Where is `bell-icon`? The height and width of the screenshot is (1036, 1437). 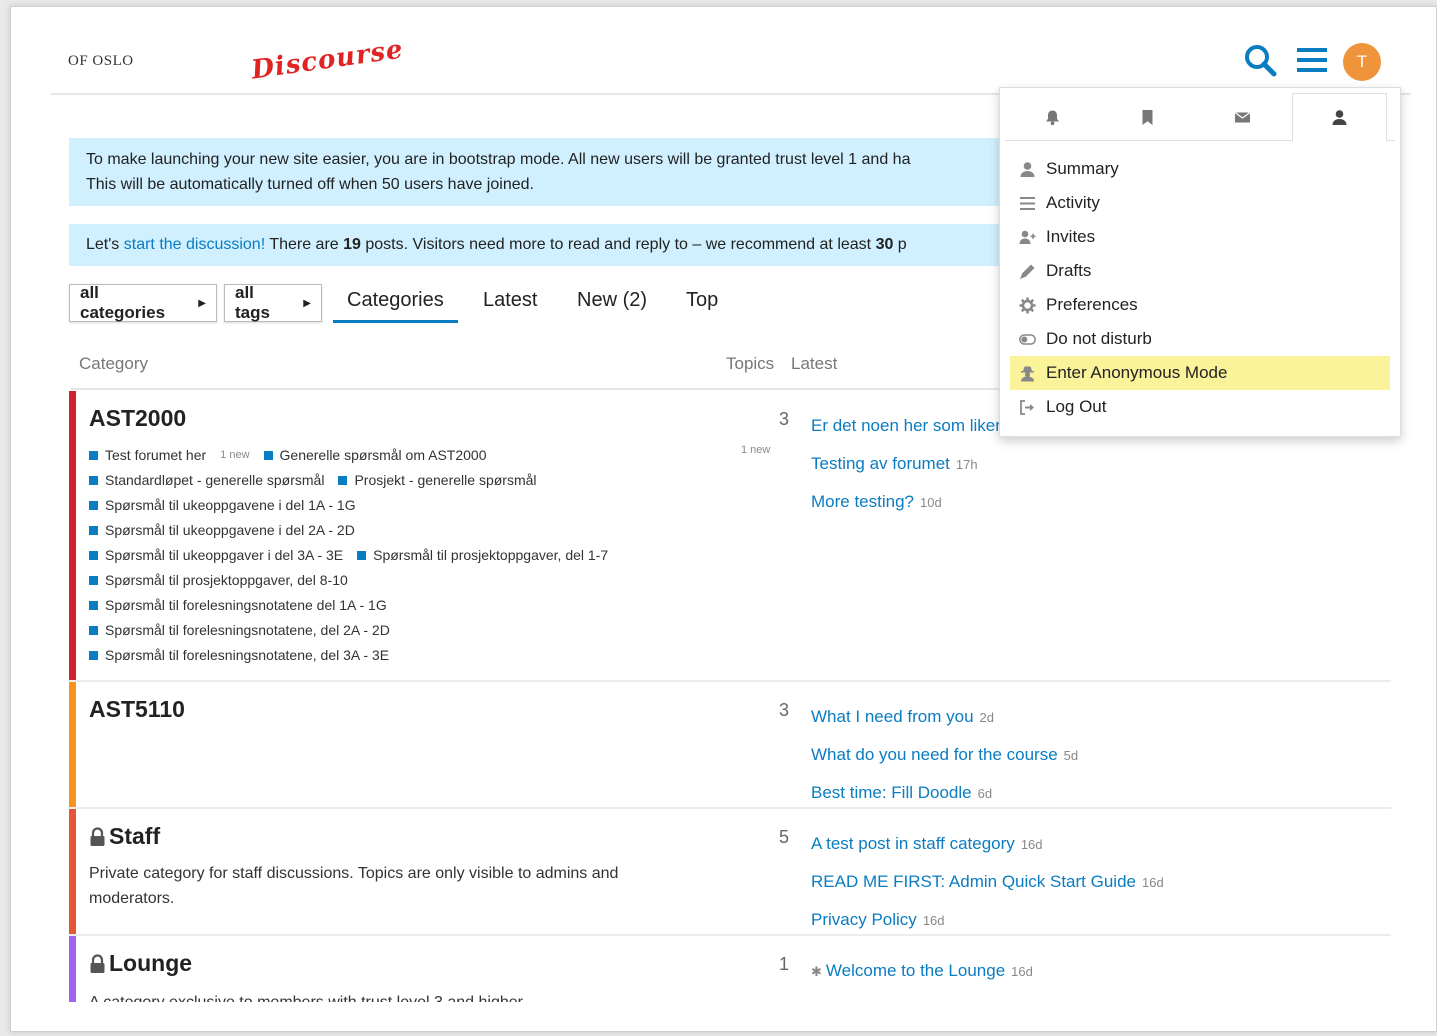
bell-icon is located at coordinates (1052, 117).